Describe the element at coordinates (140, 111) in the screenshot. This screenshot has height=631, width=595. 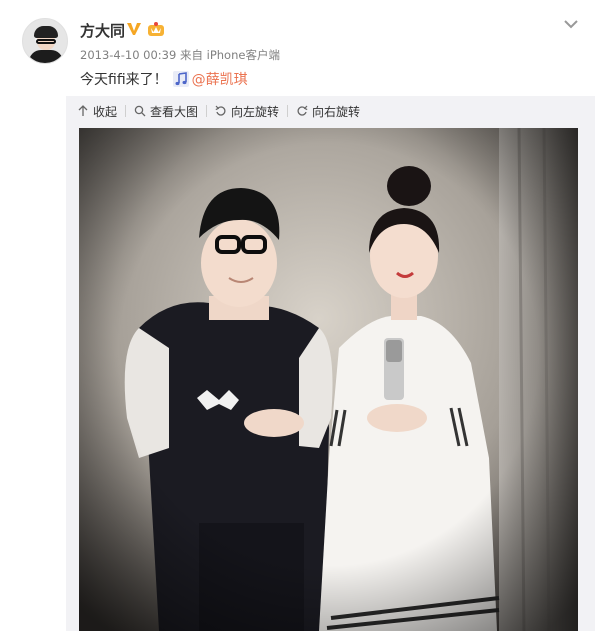
I see `magnifier-icon` at that location.